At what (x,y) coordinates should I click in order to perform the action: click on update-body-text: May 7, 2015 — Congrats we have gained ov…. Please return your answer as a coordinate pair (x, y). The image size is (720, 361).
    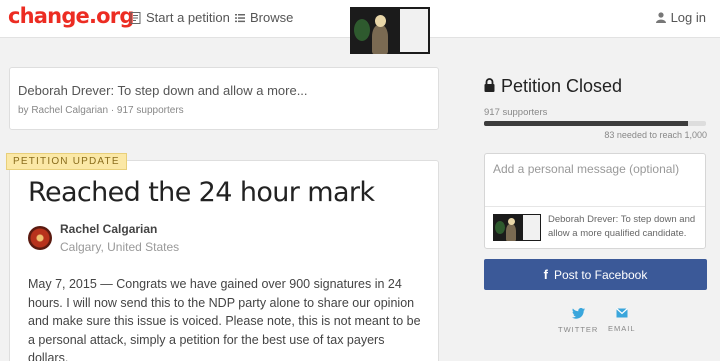
    Looking at the image, I should click on (224, 319).